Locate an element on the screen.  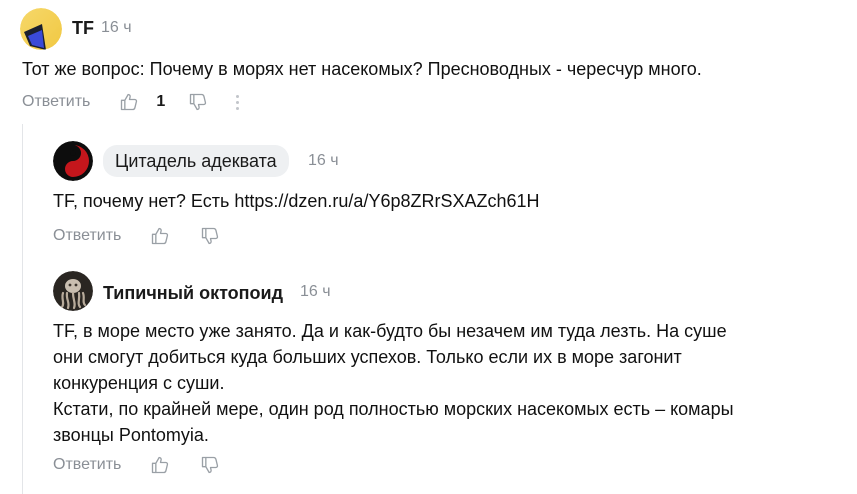
red-yin-yang-avatar-icon is located at coordinates (73, 161).